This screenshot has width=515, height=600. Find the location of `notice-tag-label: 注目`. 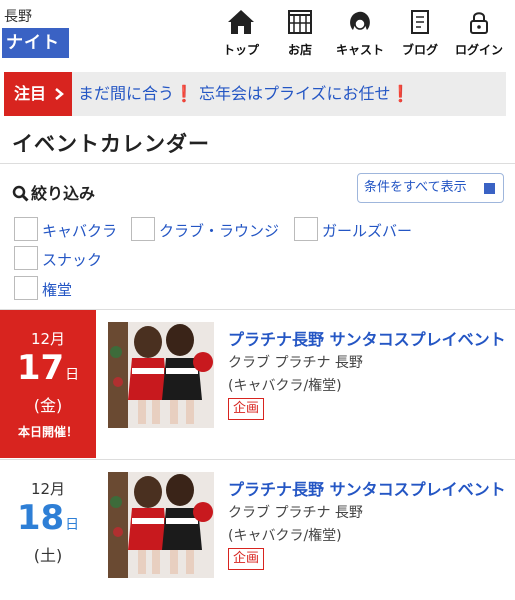

notice-tag-label: 注目 is located at coordinates (30, 93).